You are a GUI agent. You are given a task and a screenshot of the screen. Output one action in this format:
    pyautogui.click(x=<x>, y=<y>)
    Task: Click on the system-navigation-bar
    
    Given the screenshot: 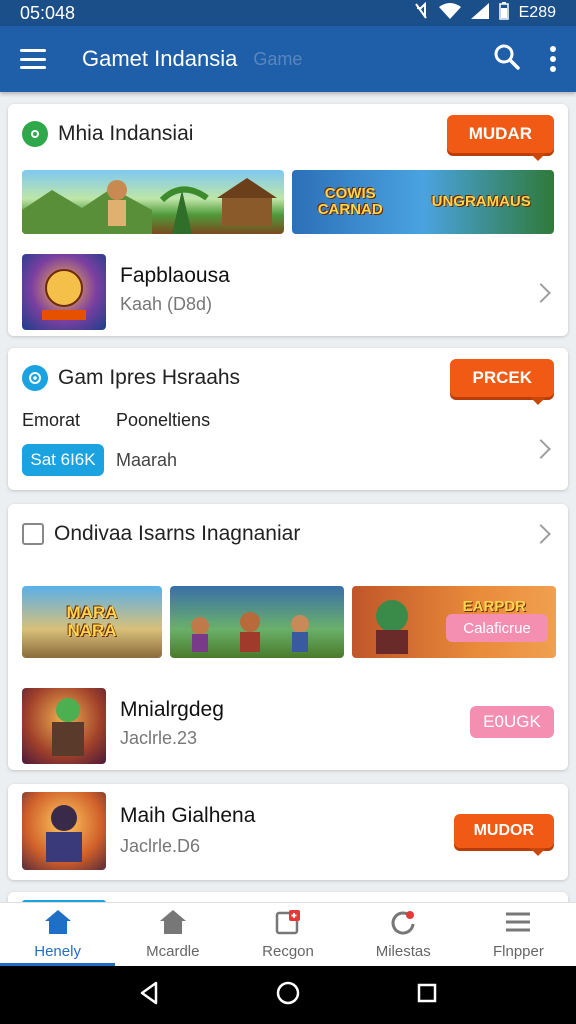 What is the action you would take?
    pyautogui.click(x=288, y=995)
    